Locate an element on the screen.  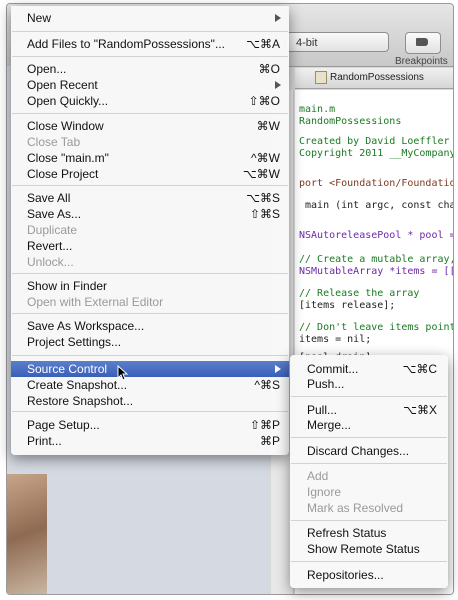
file-icon is located at coordinates (321, 77).